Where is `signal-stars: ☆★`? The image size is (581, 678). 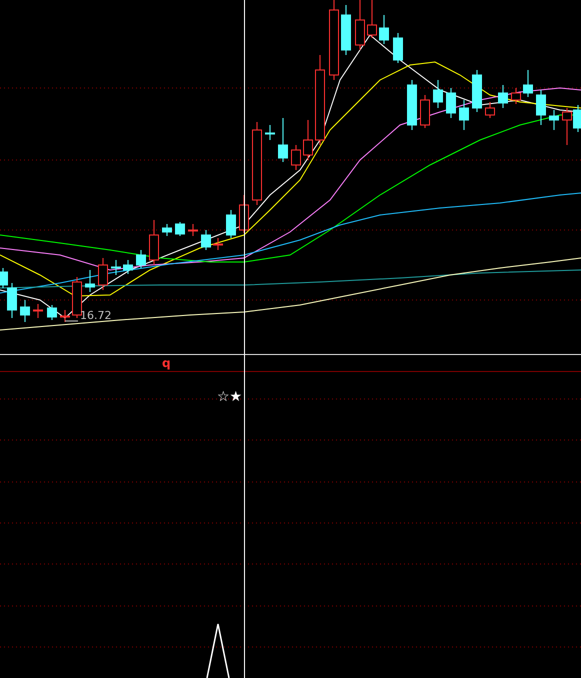
signal-stars: ☆★ is located at coordinates (229, 397).